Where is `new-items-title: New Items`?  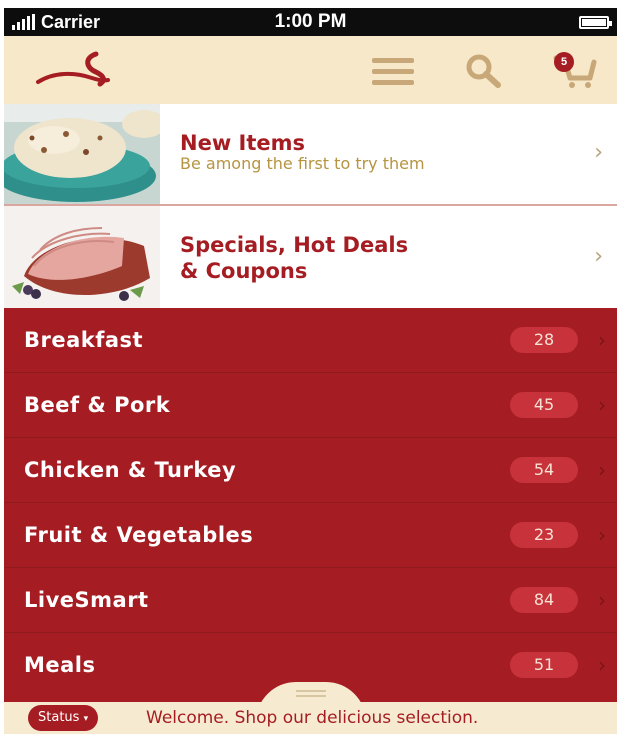 new-items-title: New Items is located at coordinates (243, 143).